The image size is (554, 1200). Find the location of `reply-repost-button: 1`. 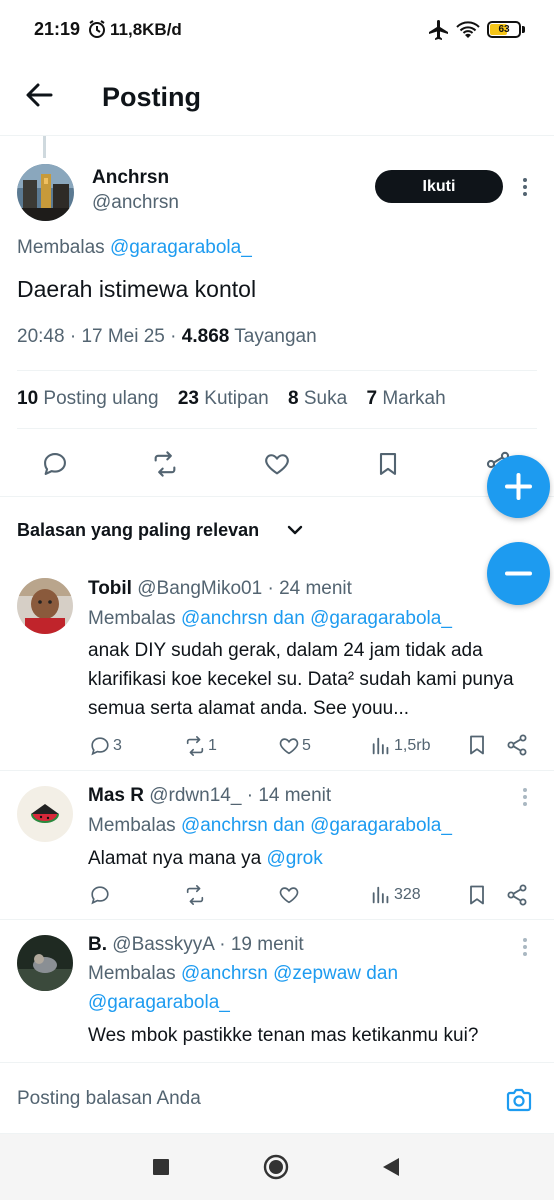

reply-repost-button: 1 is located at coordinates (200, 746).